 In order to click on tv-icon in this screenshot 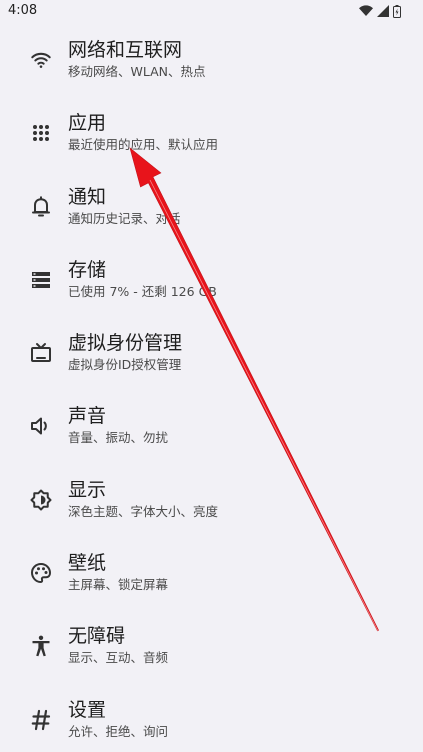, I will do `click(41, 353)`.